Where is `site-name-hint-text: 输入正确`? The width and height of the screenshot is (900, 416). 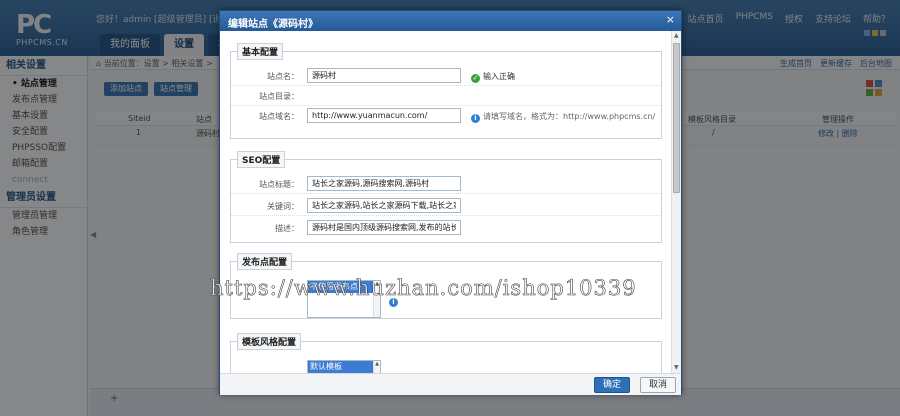
site-name-hint-text: 输入正确 is located at coordinates (499, 76).